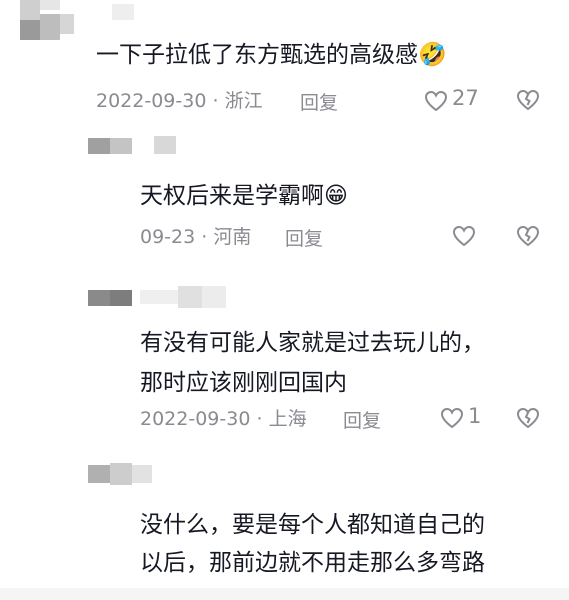 The height and width of the screenshot is (600, 569). I want to click on comment-body-line-1: 有没有可能人家就是过去玩儿的，, so click(312, 343).